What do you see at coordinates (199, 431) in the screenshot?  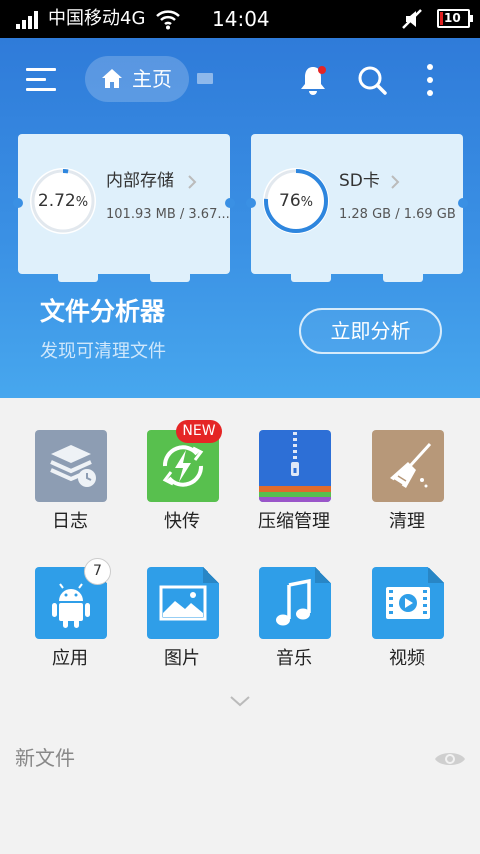 I see `new-badge: NEW` at bounding box center [199, 431].